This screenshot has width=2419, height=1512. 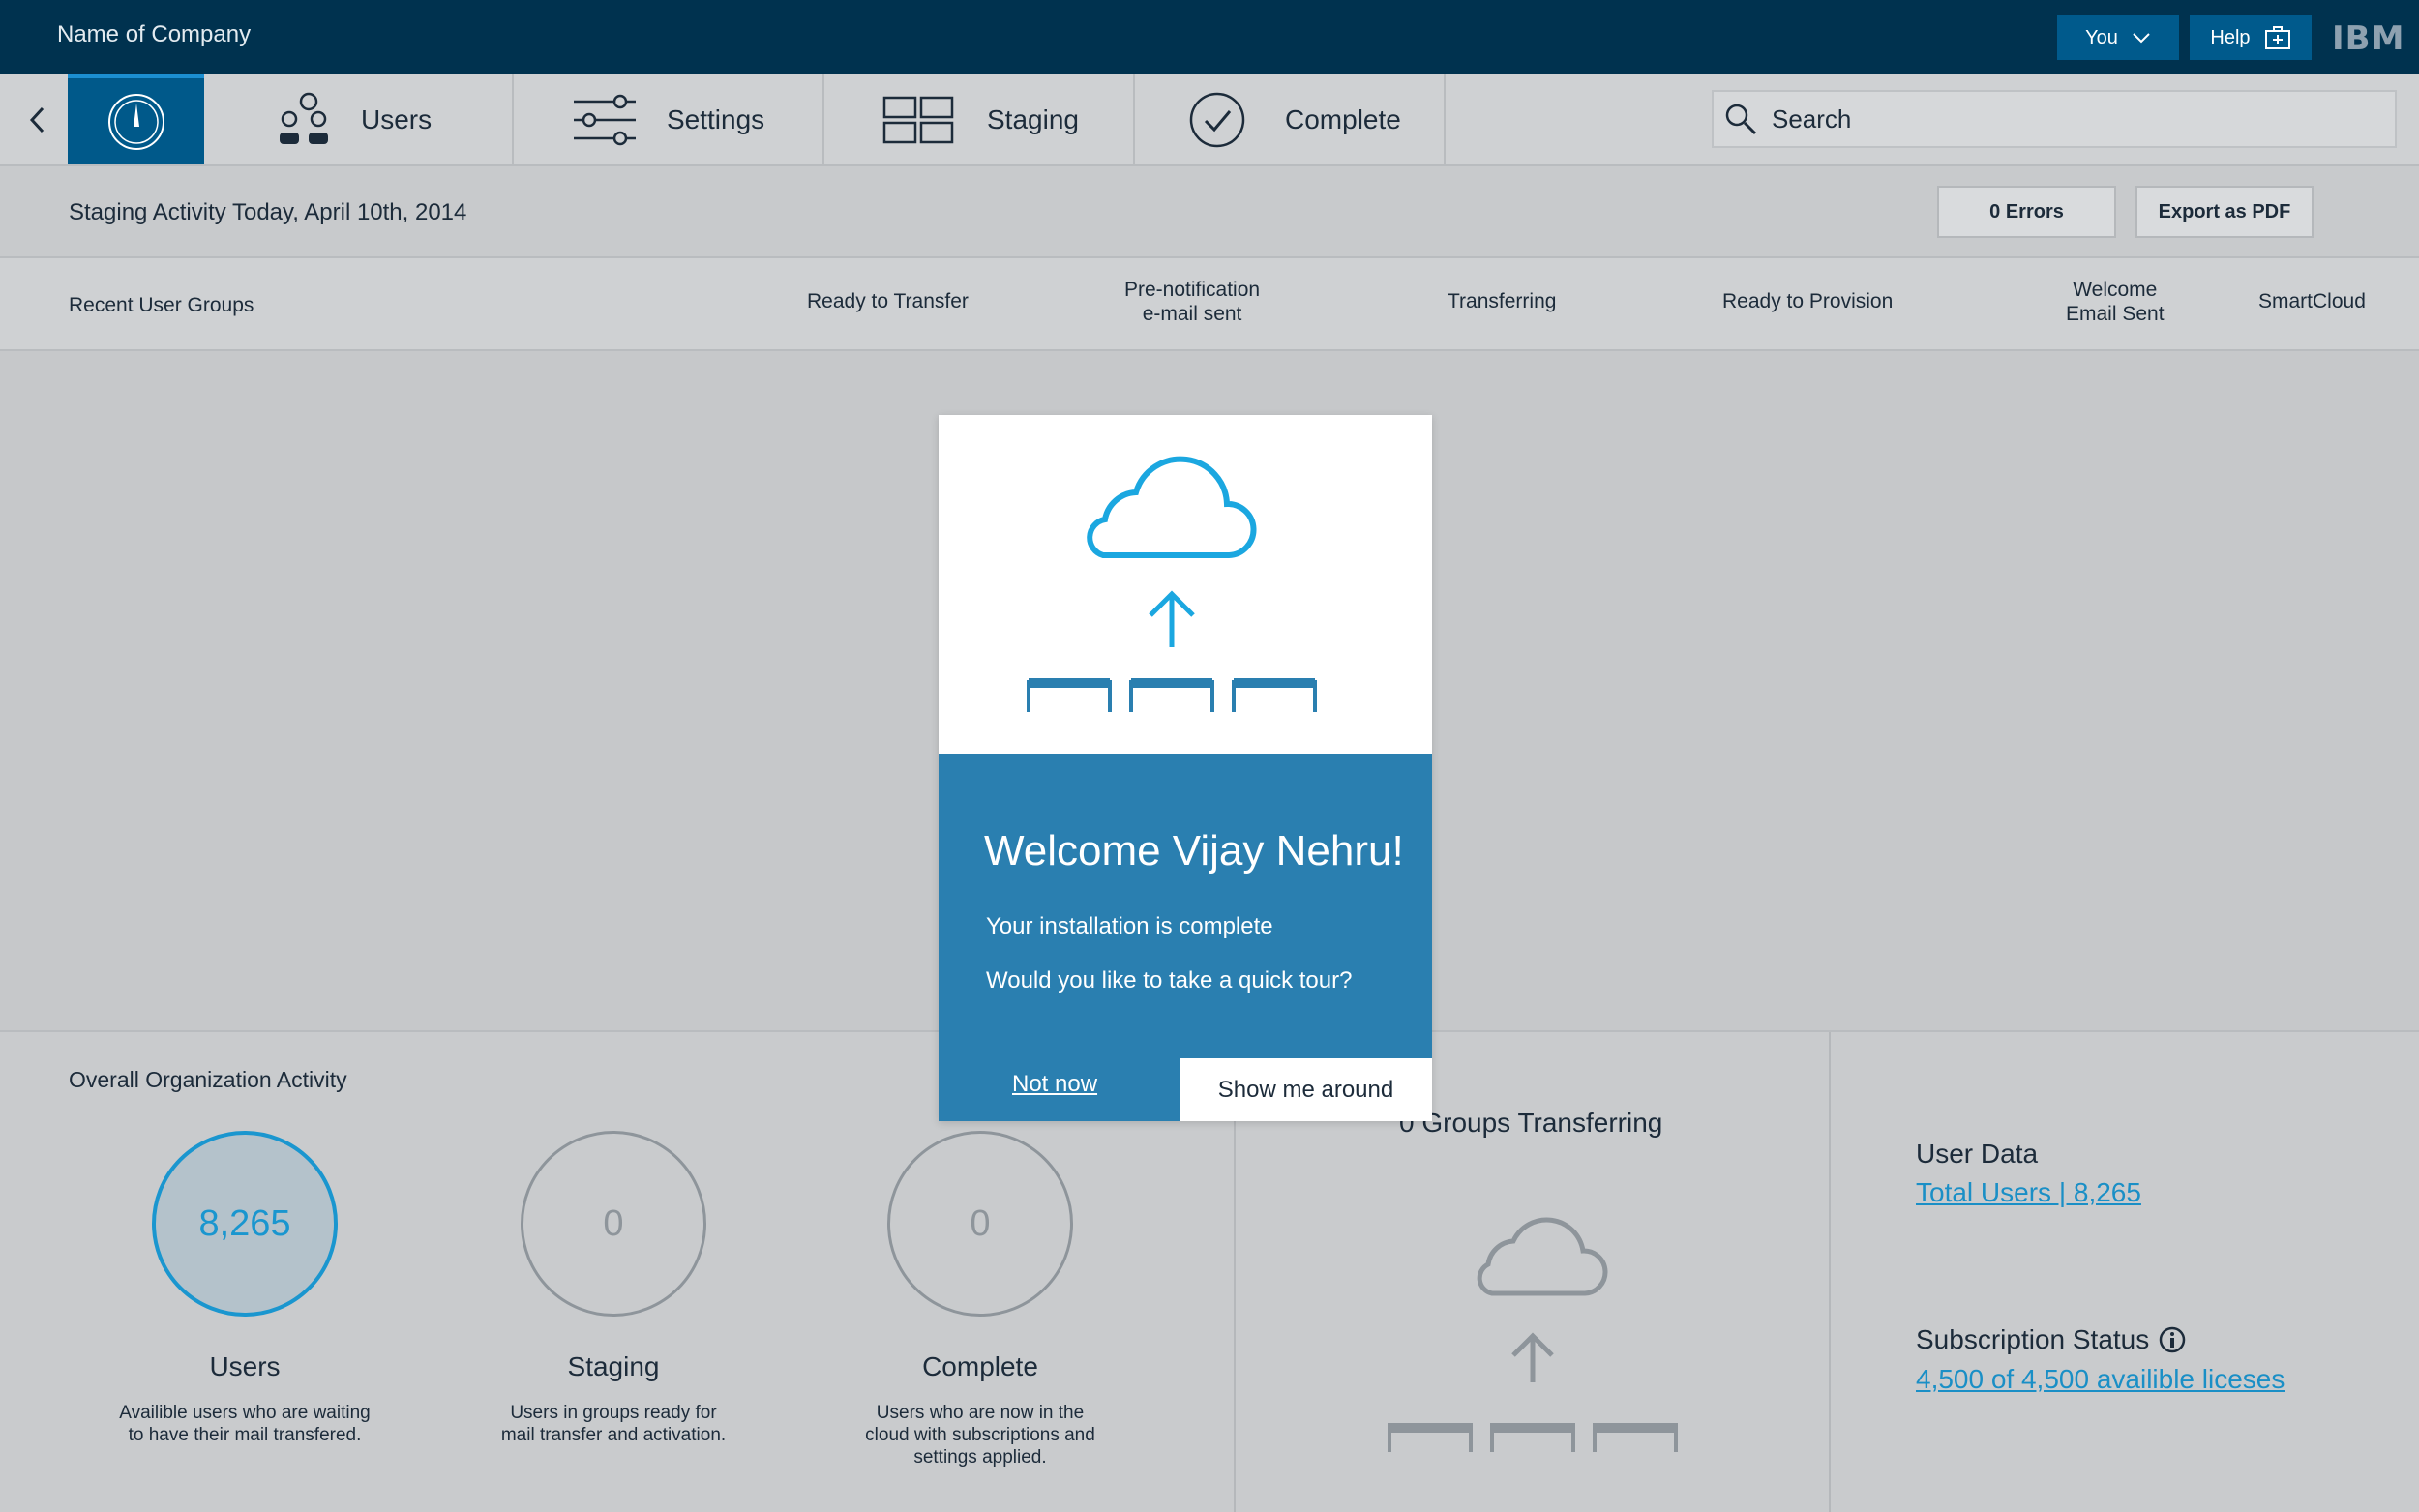 I want to click on stat-users-desc-line2: to have their mail transfered., so click(x=245, y=1435).